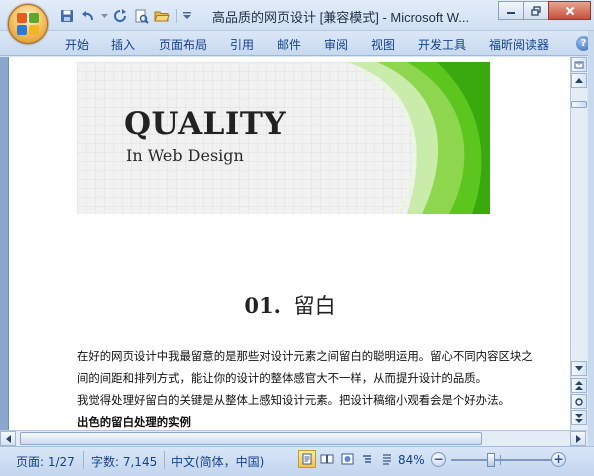 The image size is (594, 476). I want to click on tab-page-layout: 页面布局, so click(183, 44).